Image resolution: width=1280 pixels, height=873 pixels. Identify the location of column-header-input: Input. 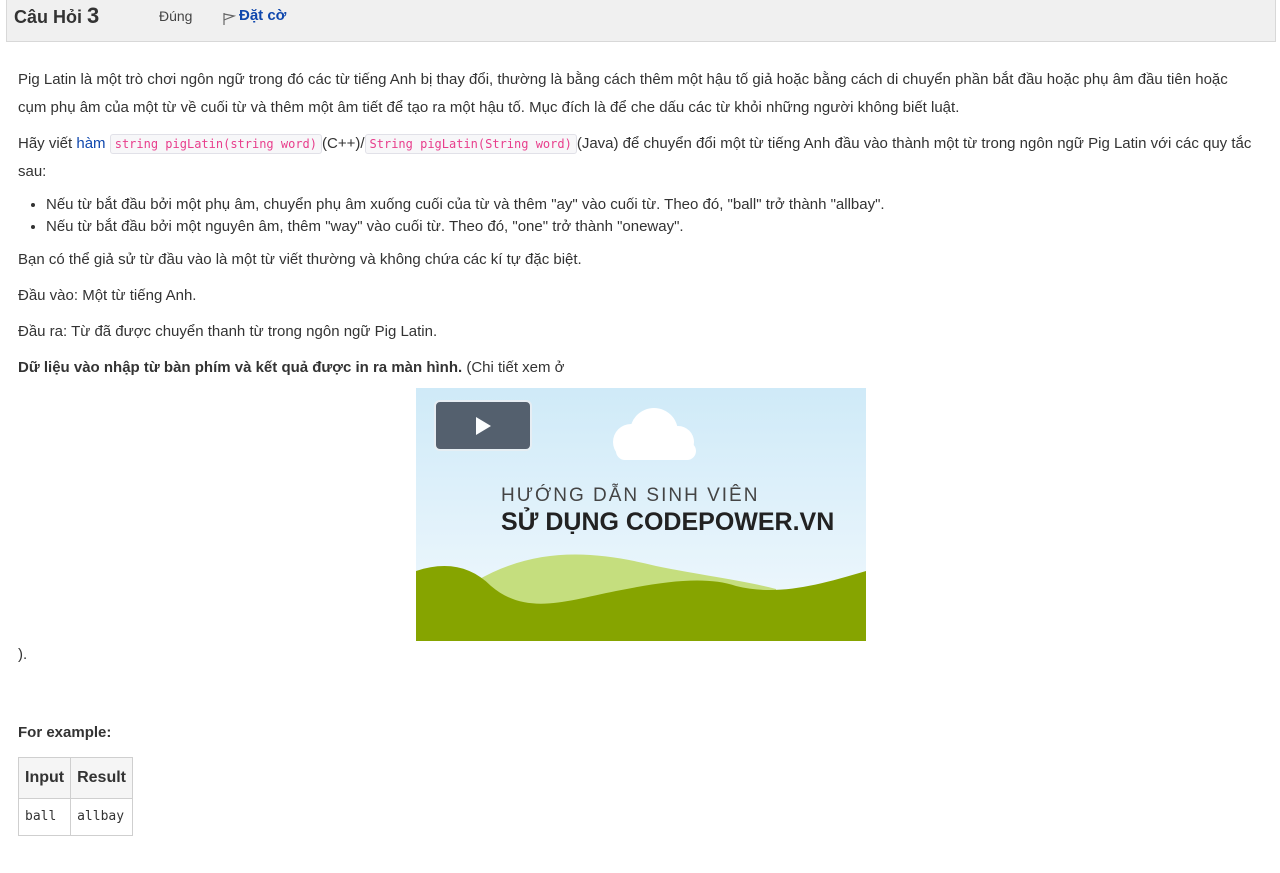
(44, 778).